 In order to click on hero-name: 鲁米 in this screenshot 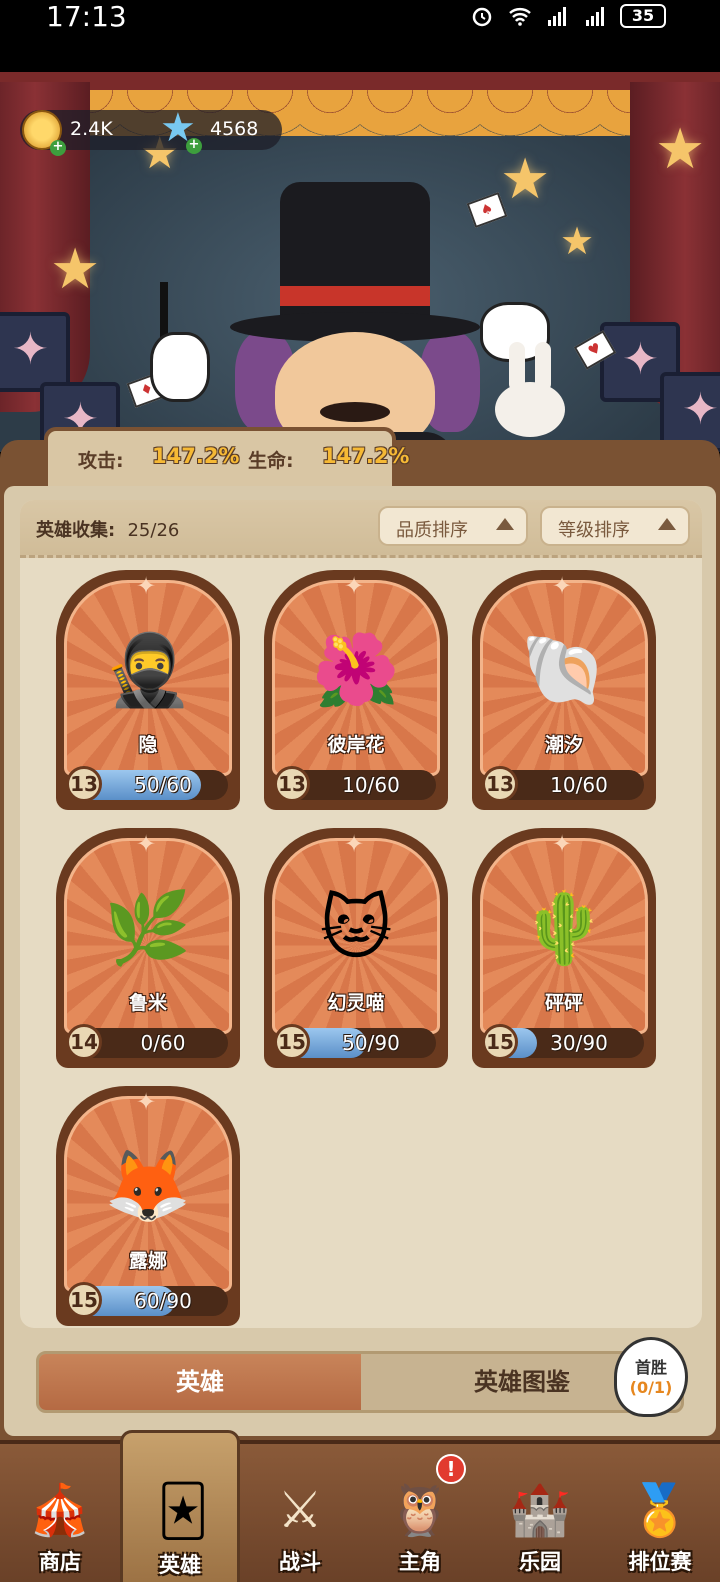, I will do `click(147, 1003)`.